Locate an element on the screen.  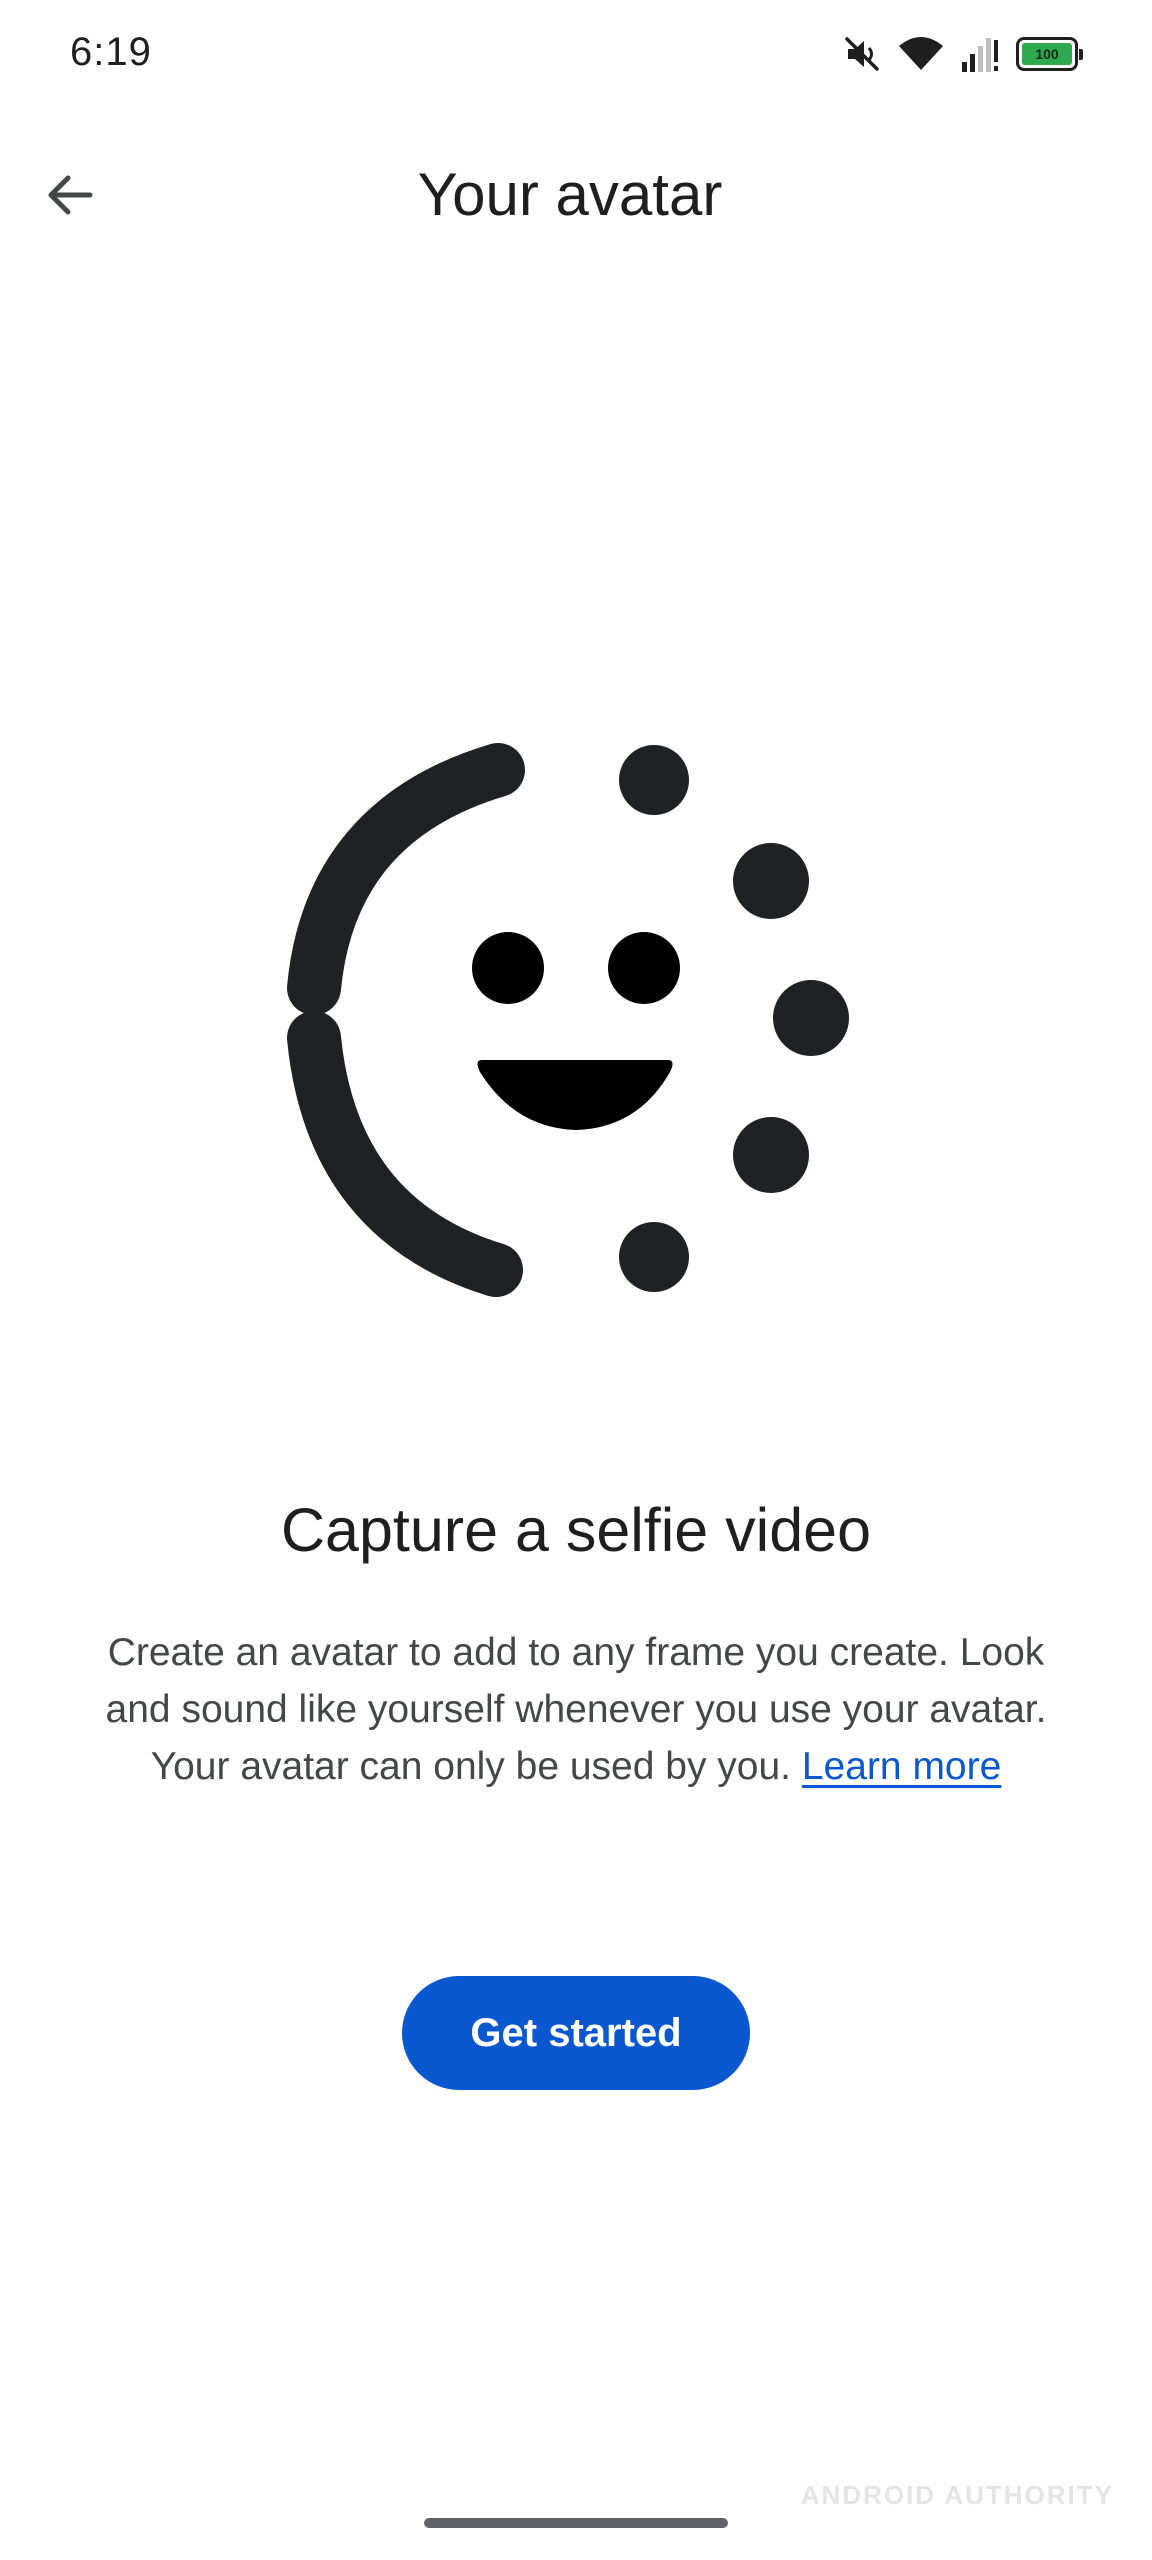
watermark: ANDROID AUTHORITY is located at coordinates (957, 2495).